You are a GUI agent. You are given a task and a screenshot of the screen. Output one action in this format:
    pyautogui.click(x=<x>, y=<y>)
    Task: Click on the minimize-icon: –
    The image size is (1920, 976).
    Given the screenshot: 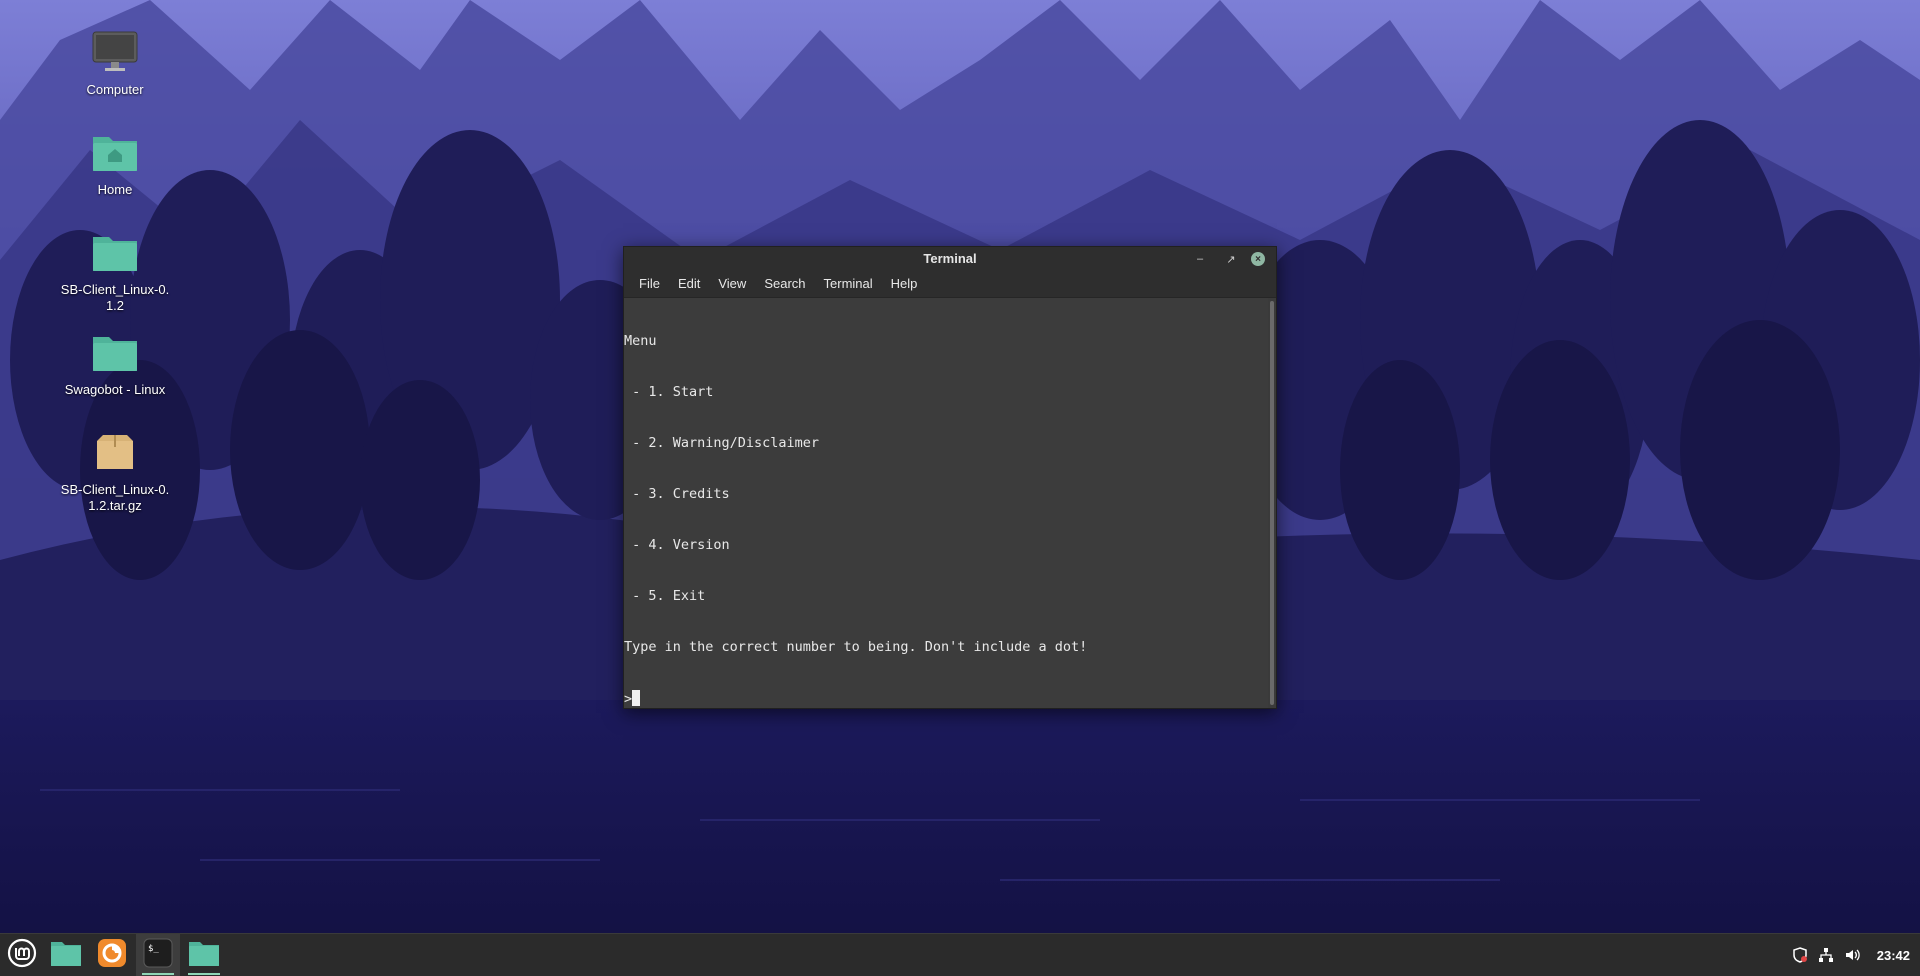 What is the action you would take?
    pyautogui.click(x=1200, y=259)
    